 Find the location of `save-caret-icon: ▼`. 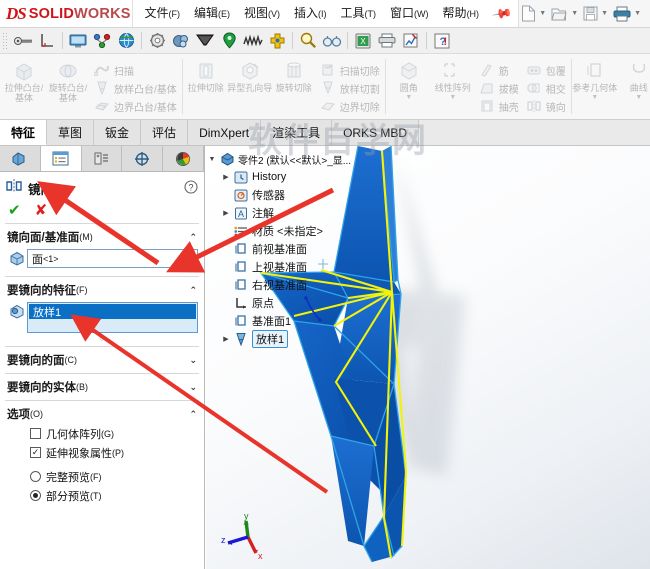

save-caret-icon: ▼ is located at coordinates (604, 13).